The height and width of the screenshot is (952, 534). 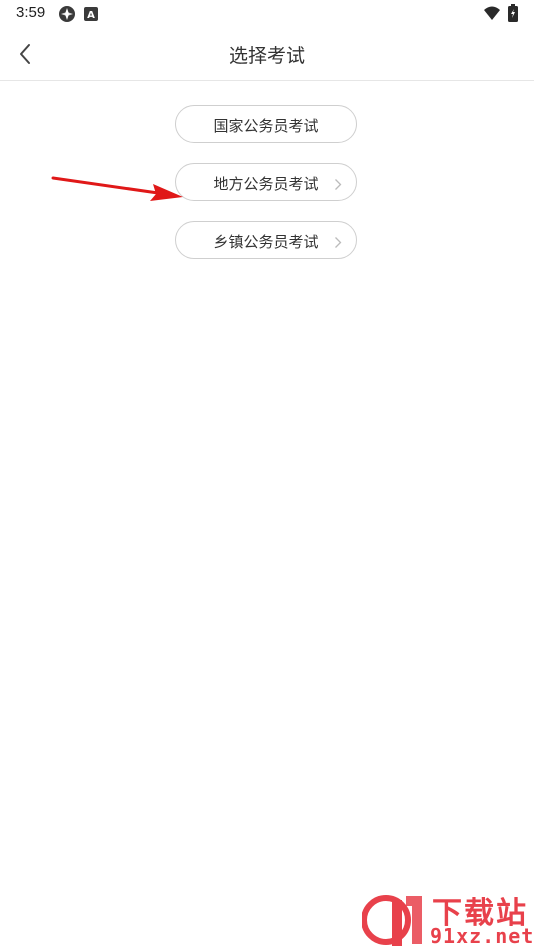 I want to click on a-badge-icon: A, so click(x=91, y=15).